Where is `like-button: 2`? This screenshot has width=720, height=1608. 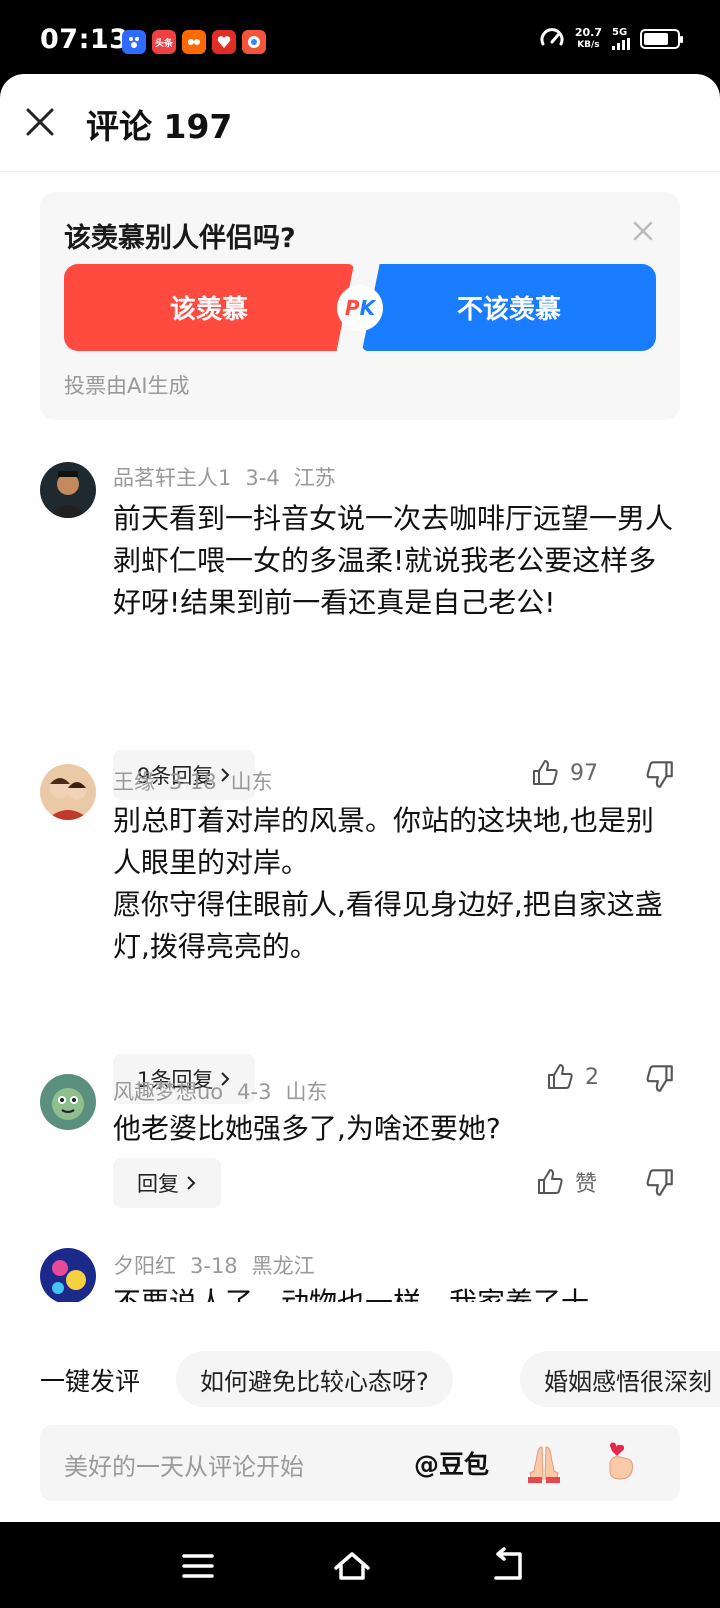
like-button: 2 is located at coordinates (572, 1077).